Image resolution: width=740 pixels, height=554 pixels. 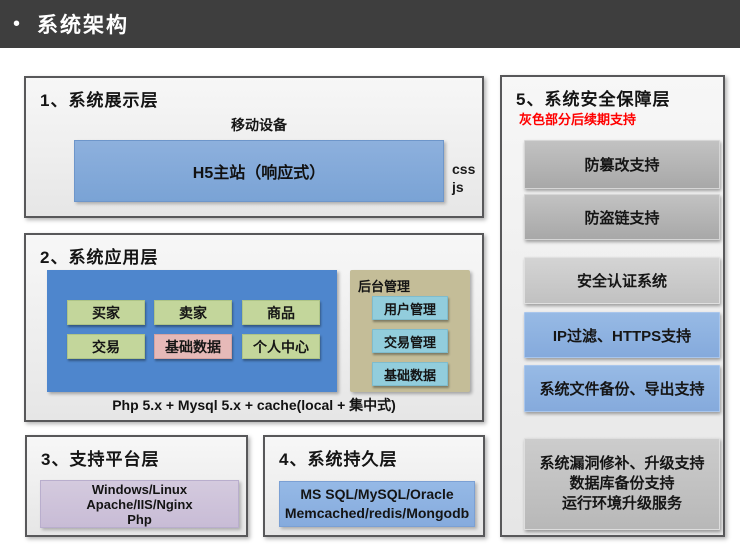 What do you see at coordinates (622, 335) in the screenshot?
I see `security-item-ip-https: IP过滤、HTTPS支持` at bounding box center [622, 335].